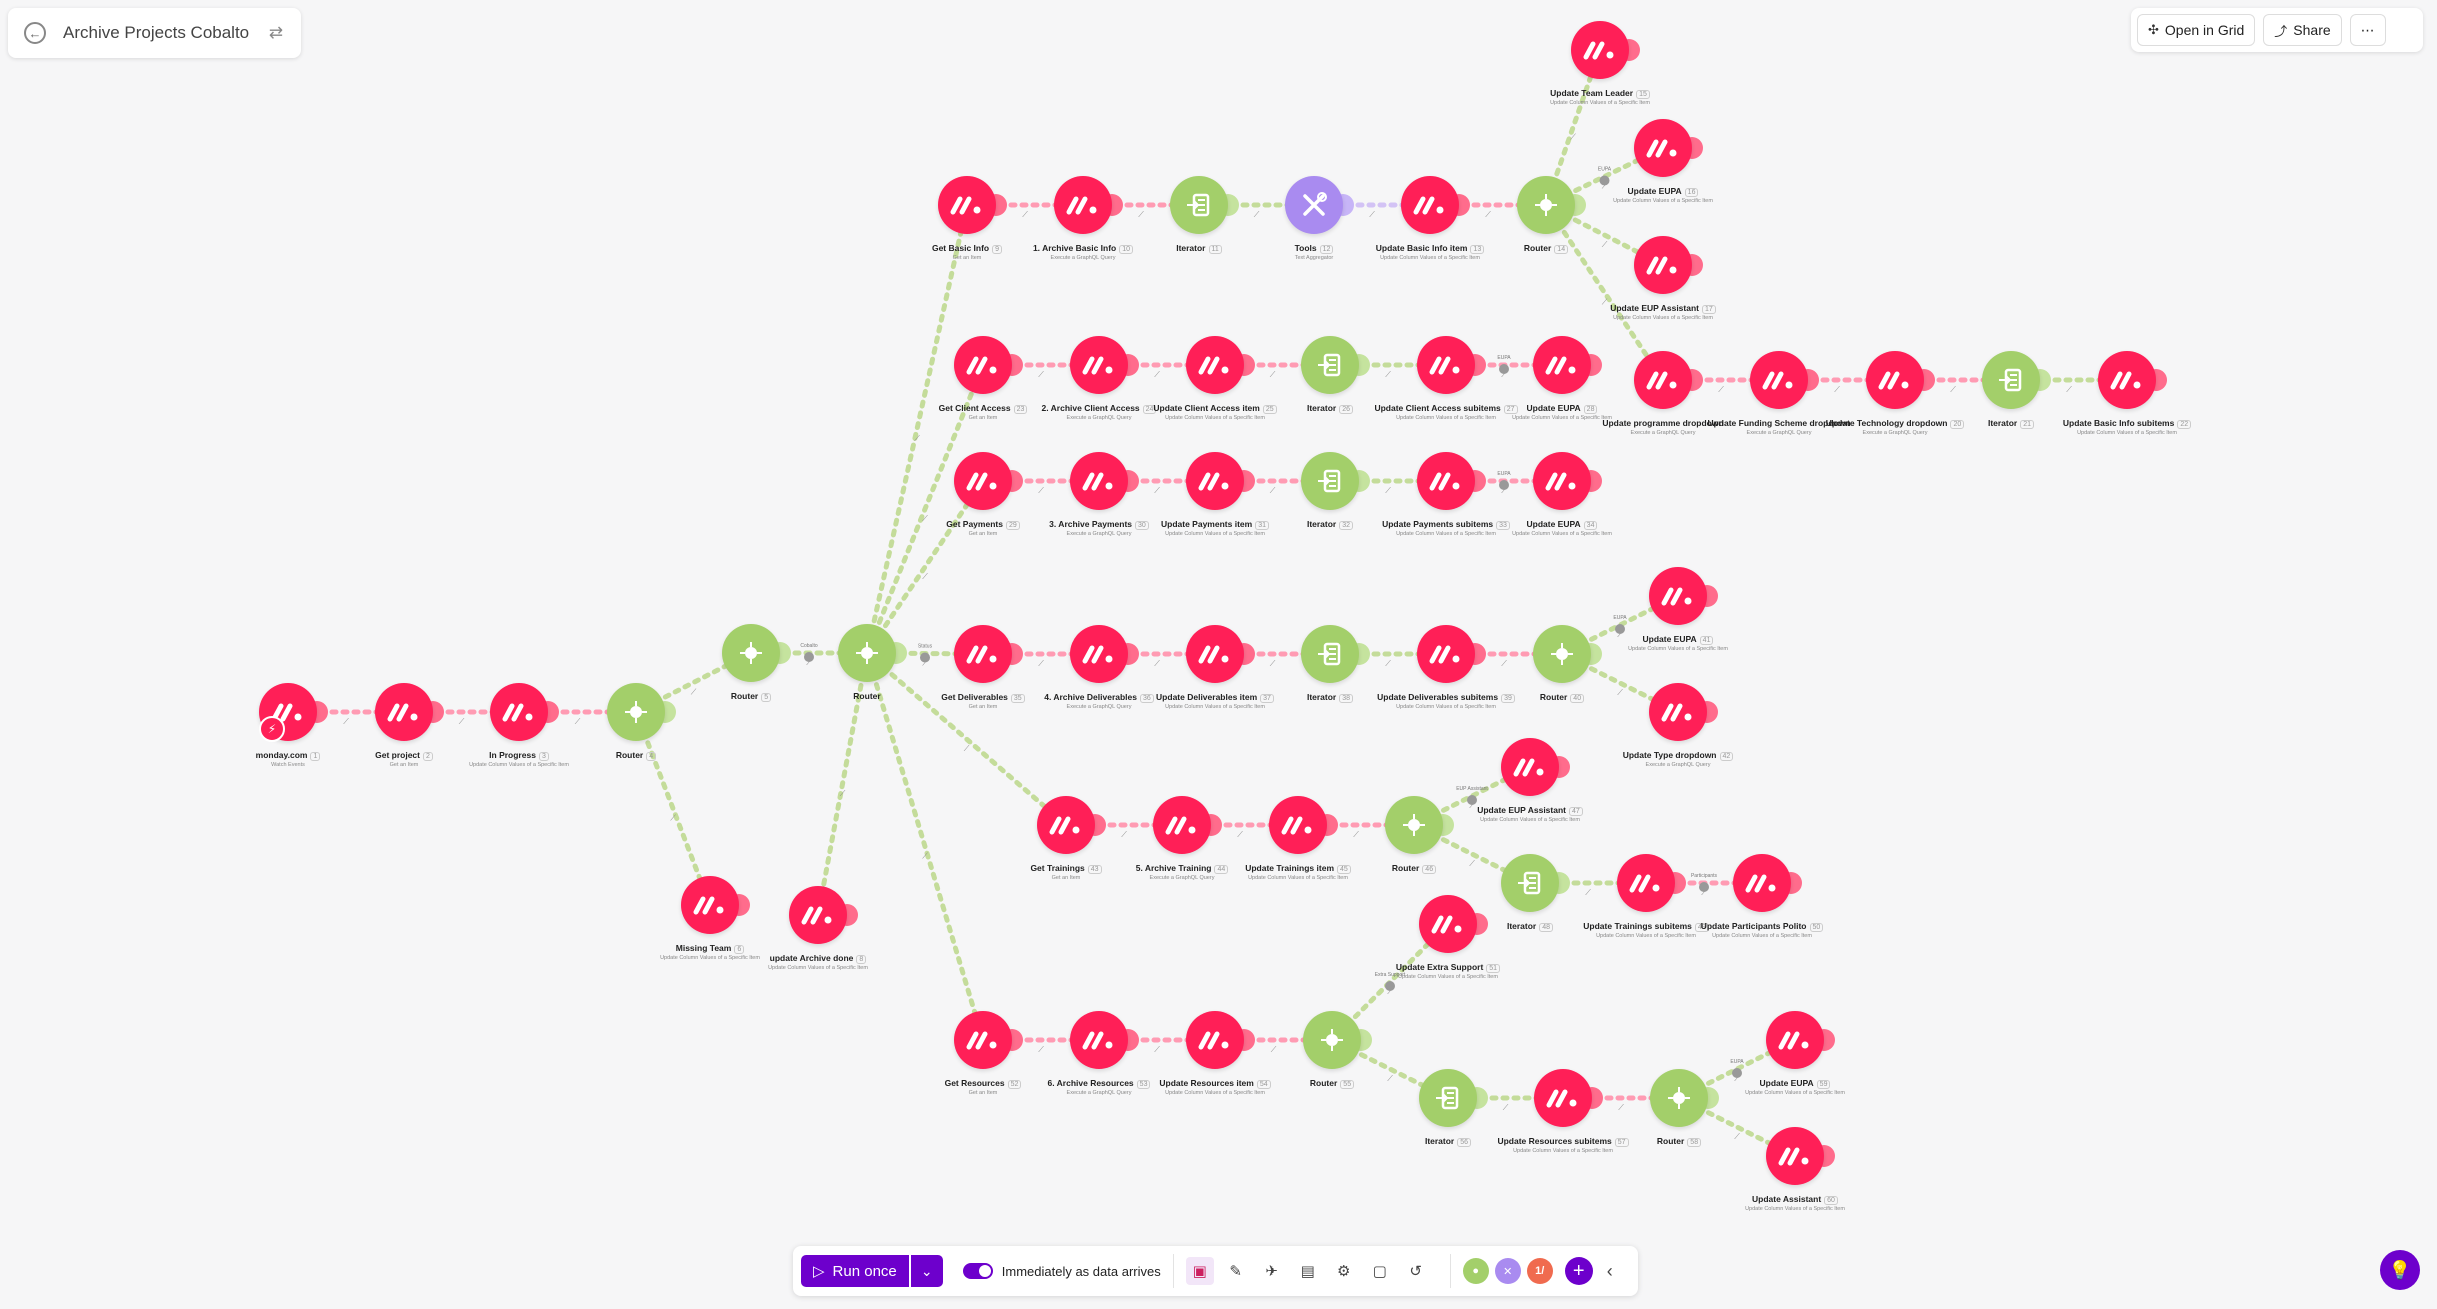 The width and height of the screenshot is (2437, 1309). What do you see at coordinates (1308, 1271) in the screenshot?
I see `data-store-icon: ▤` at bounding box center [1308, 1271].